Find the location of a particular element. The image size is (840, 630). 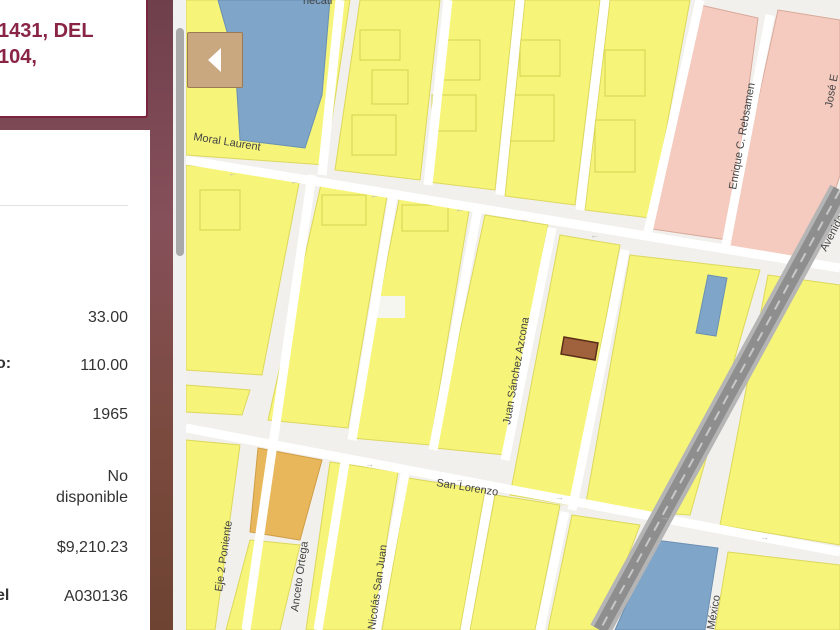

chevron-left-icon is located at coordinates (214, 60).